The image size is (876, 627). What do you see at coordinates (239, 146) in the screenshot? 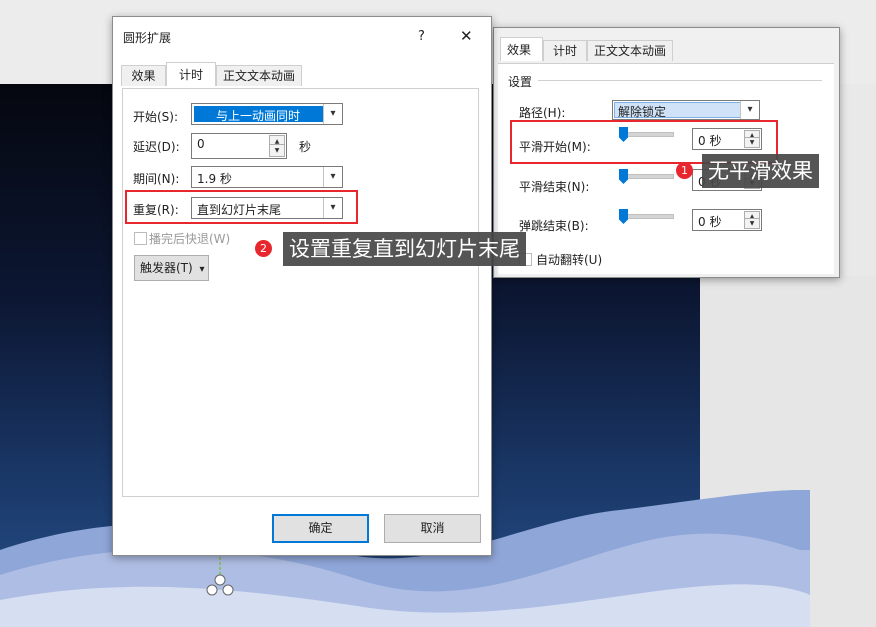
I see `delay-spinner: 0 ▲ ▼` at bounding box center [239, 146].